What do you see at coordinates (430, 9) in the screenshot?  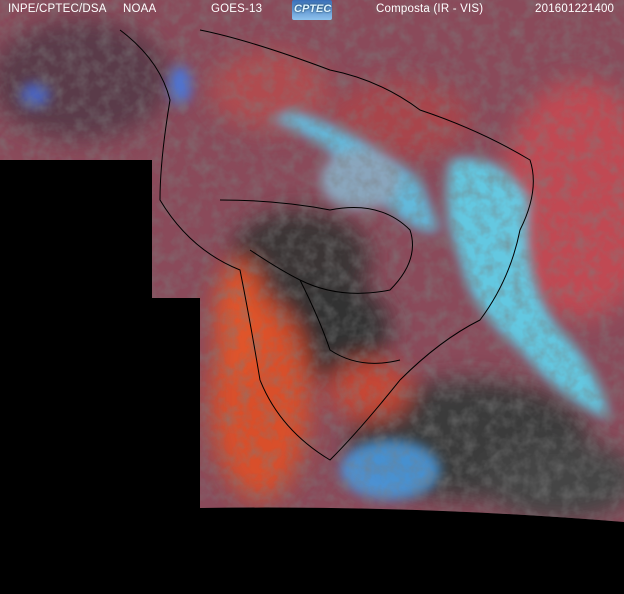 I see `product-label: Composta (IR - VIS)` at bounding box center [430, 9].